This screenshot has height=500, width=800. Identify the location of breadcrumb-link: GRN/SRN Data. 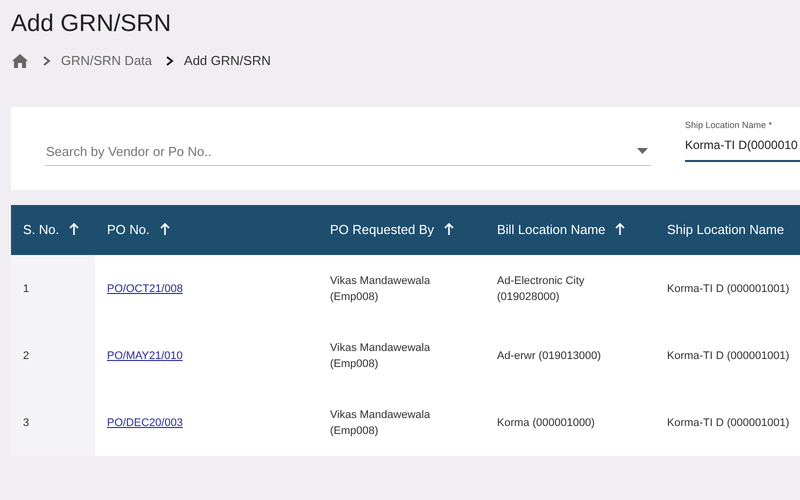
(106, 61).